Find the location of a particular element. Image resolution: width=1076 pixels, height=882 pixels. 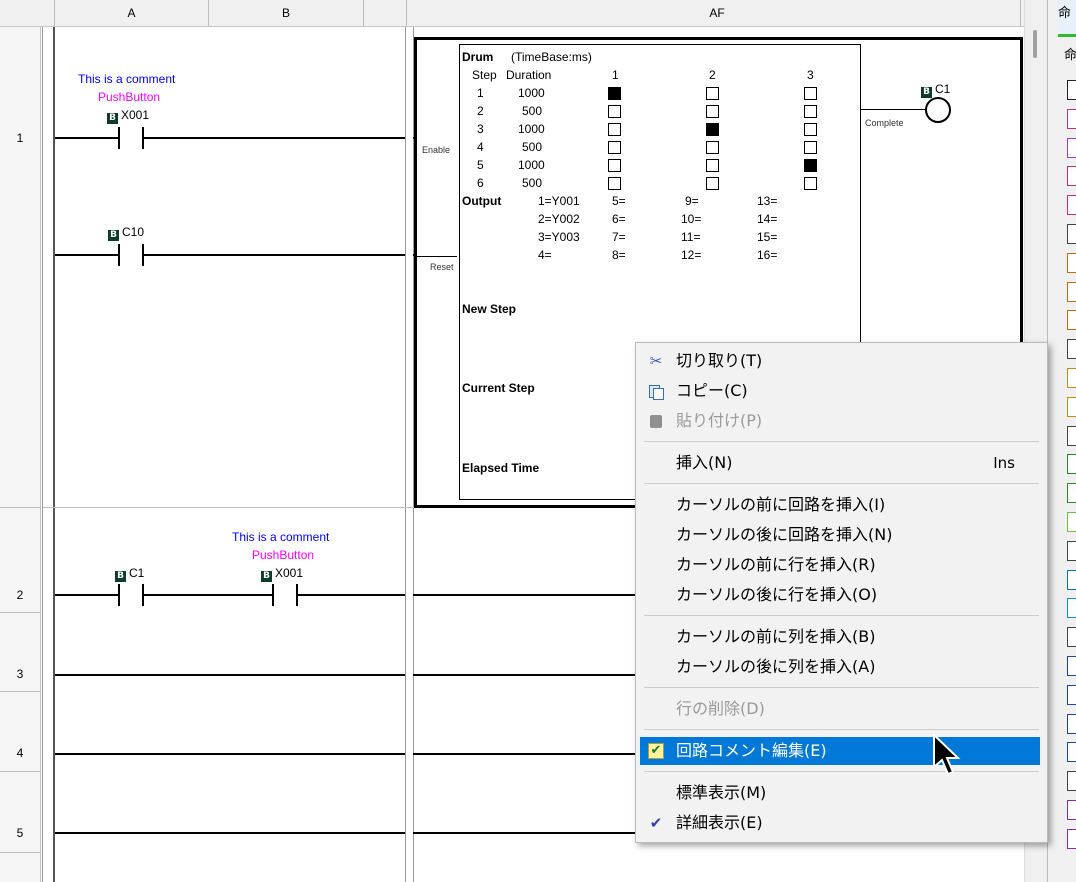

rung2-contact-x001-label: B X001 is located at coordinates (282, 574).